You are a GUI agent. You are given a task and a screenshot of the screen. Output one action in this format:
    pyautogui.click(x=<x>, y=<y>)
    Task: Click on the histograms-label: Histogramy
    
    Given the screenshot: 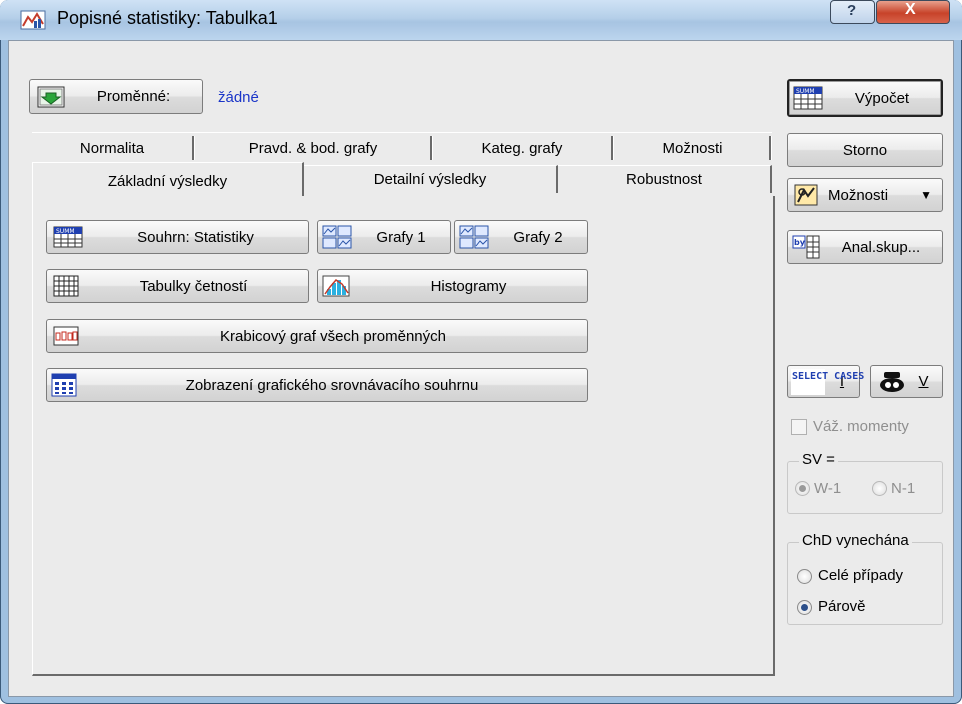 What is the action you would take?
    pyautogui.click(x=468, y=286)
    